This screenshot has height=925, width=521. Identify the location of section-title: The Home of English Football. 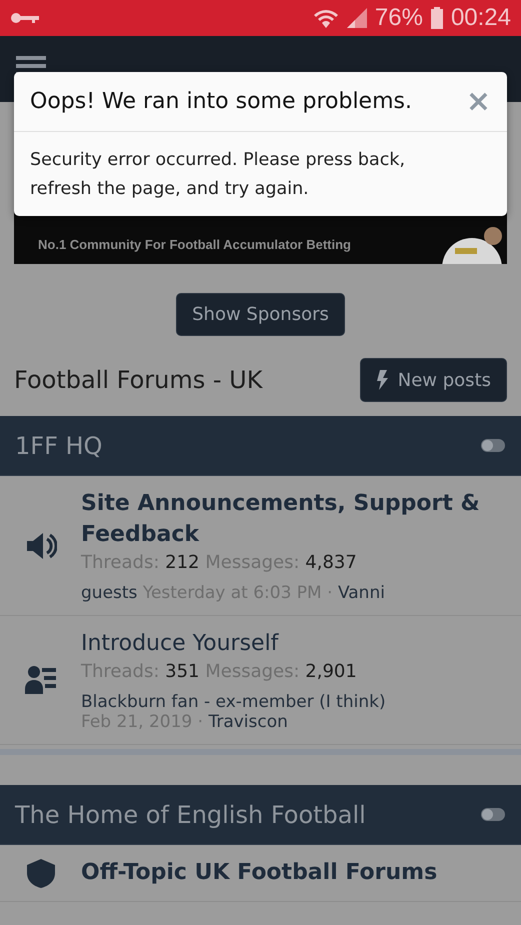
(190, 814).